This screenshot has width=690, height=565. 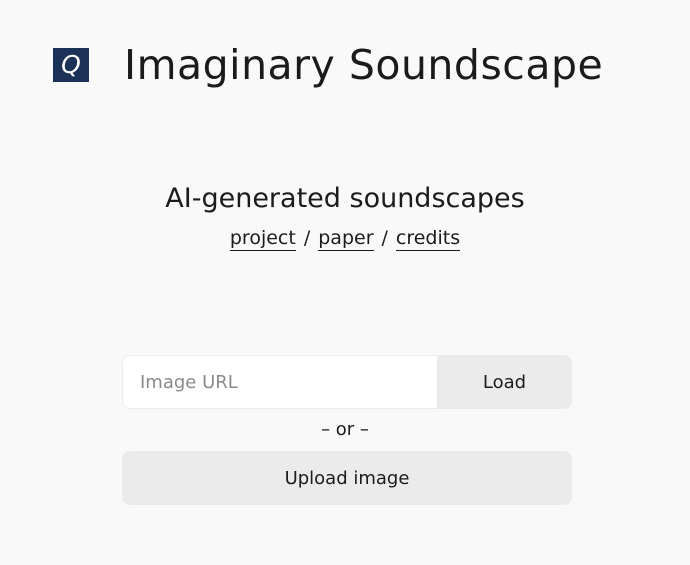 I want to click on site-title: Imaginary Soundscape, so click(x=364, y=65).